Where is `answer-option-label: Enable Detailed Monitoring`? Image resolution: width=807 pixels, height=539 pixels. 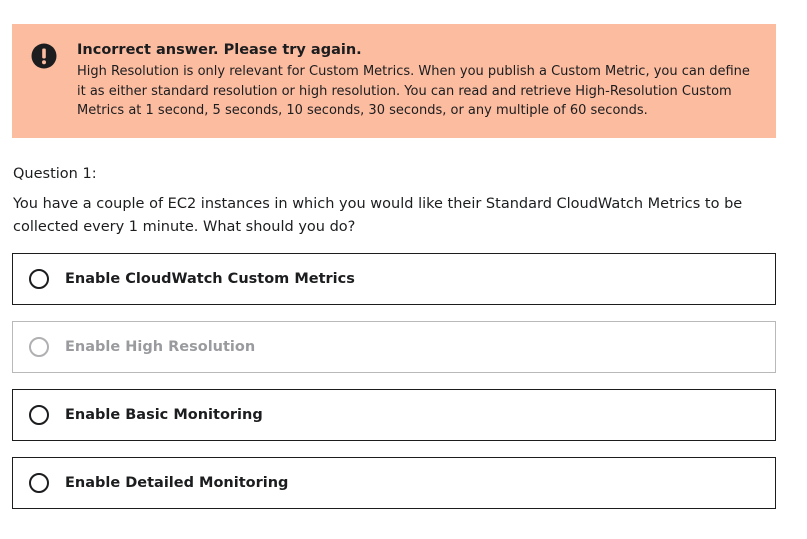 answer-option-label: Enable Detailed Monitoring is located at coordinates (177, 483).